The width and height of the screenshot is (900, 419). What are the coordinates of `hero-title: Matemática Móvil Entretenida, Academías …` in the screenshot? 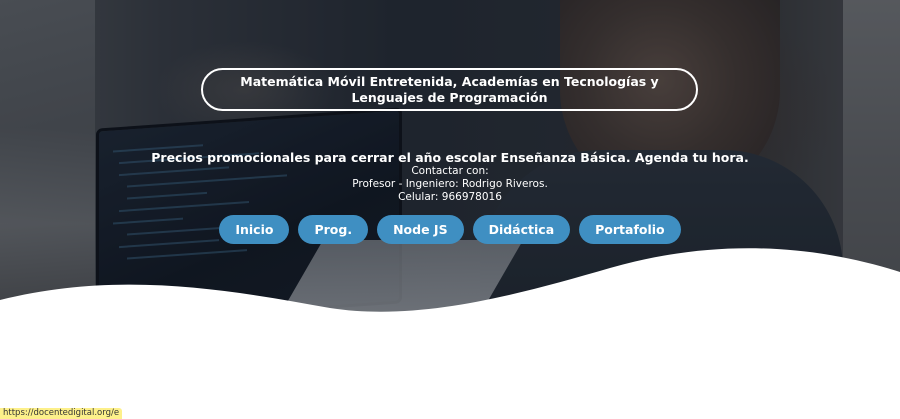 It's located at (449, 89).